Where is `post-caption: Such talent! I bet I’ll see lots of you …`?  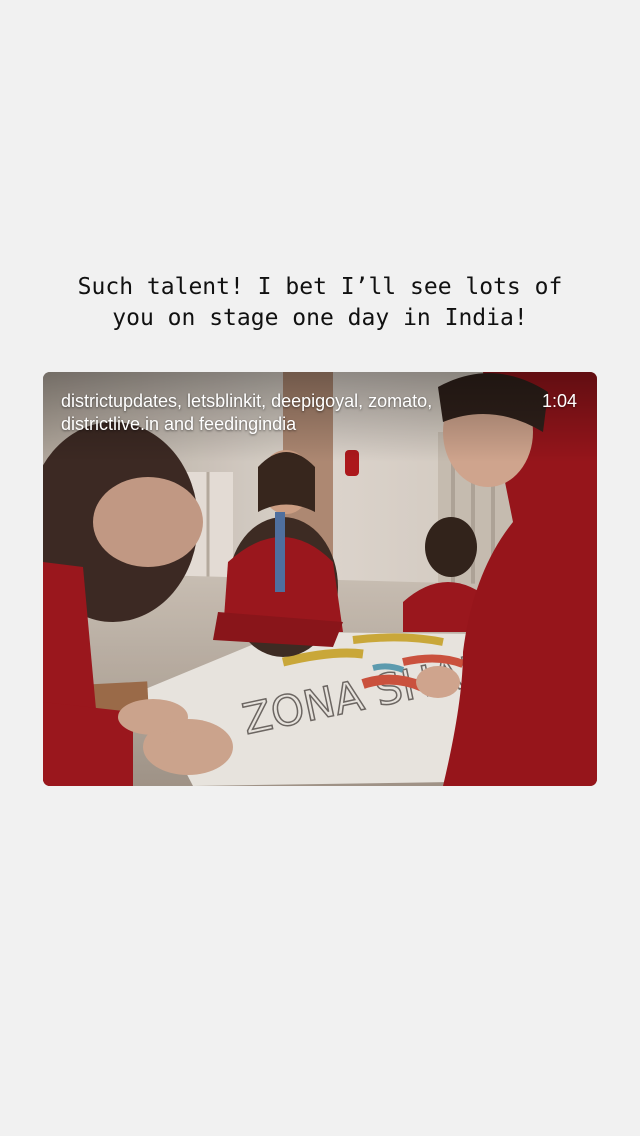
post-caption: Such talent! I bet I’ll see lots of you … is located at coordinates (320, 302).